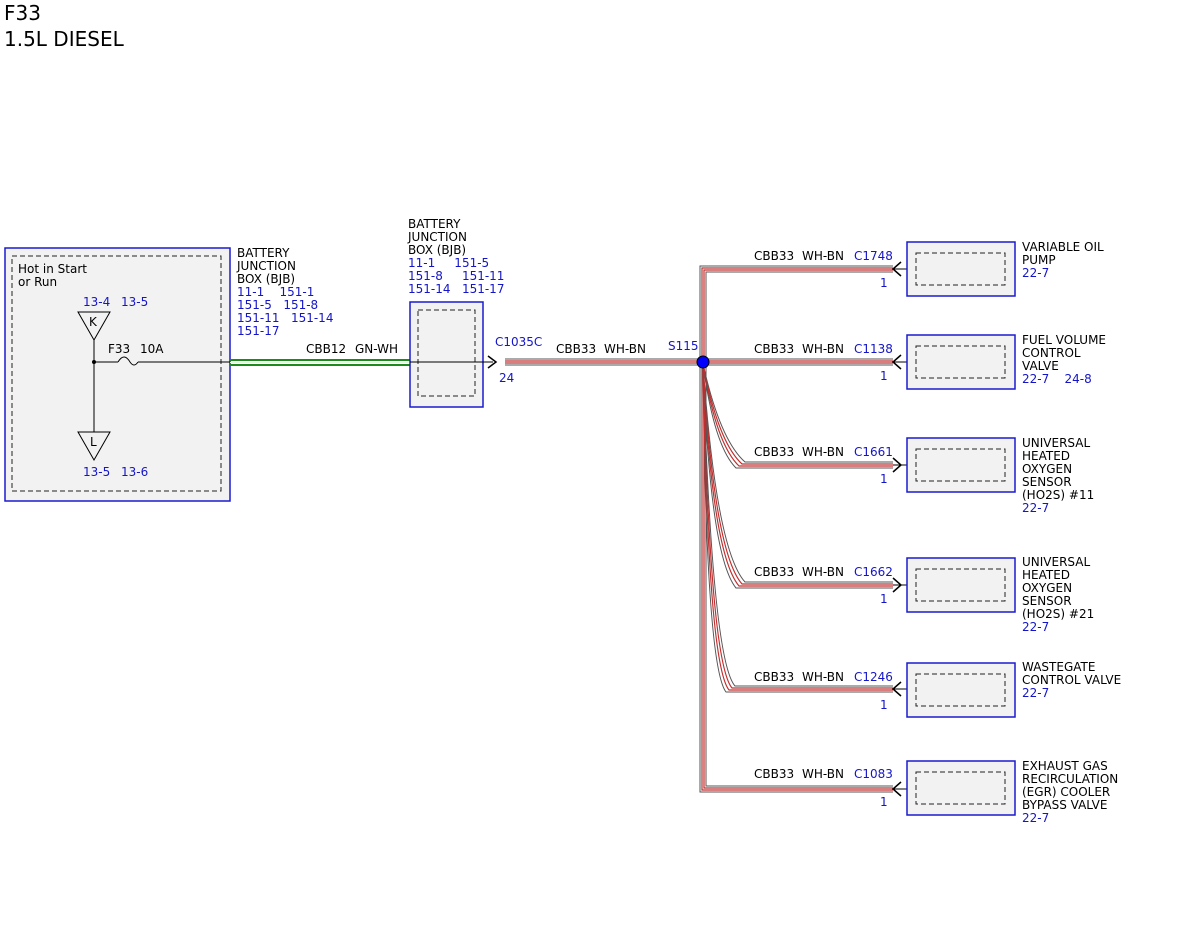 This screenshot has height=927, width=1200. Describe the element at coordinates (1040, 366) in the screenshot. I see `branch2-name-3: VALVE` at that location.